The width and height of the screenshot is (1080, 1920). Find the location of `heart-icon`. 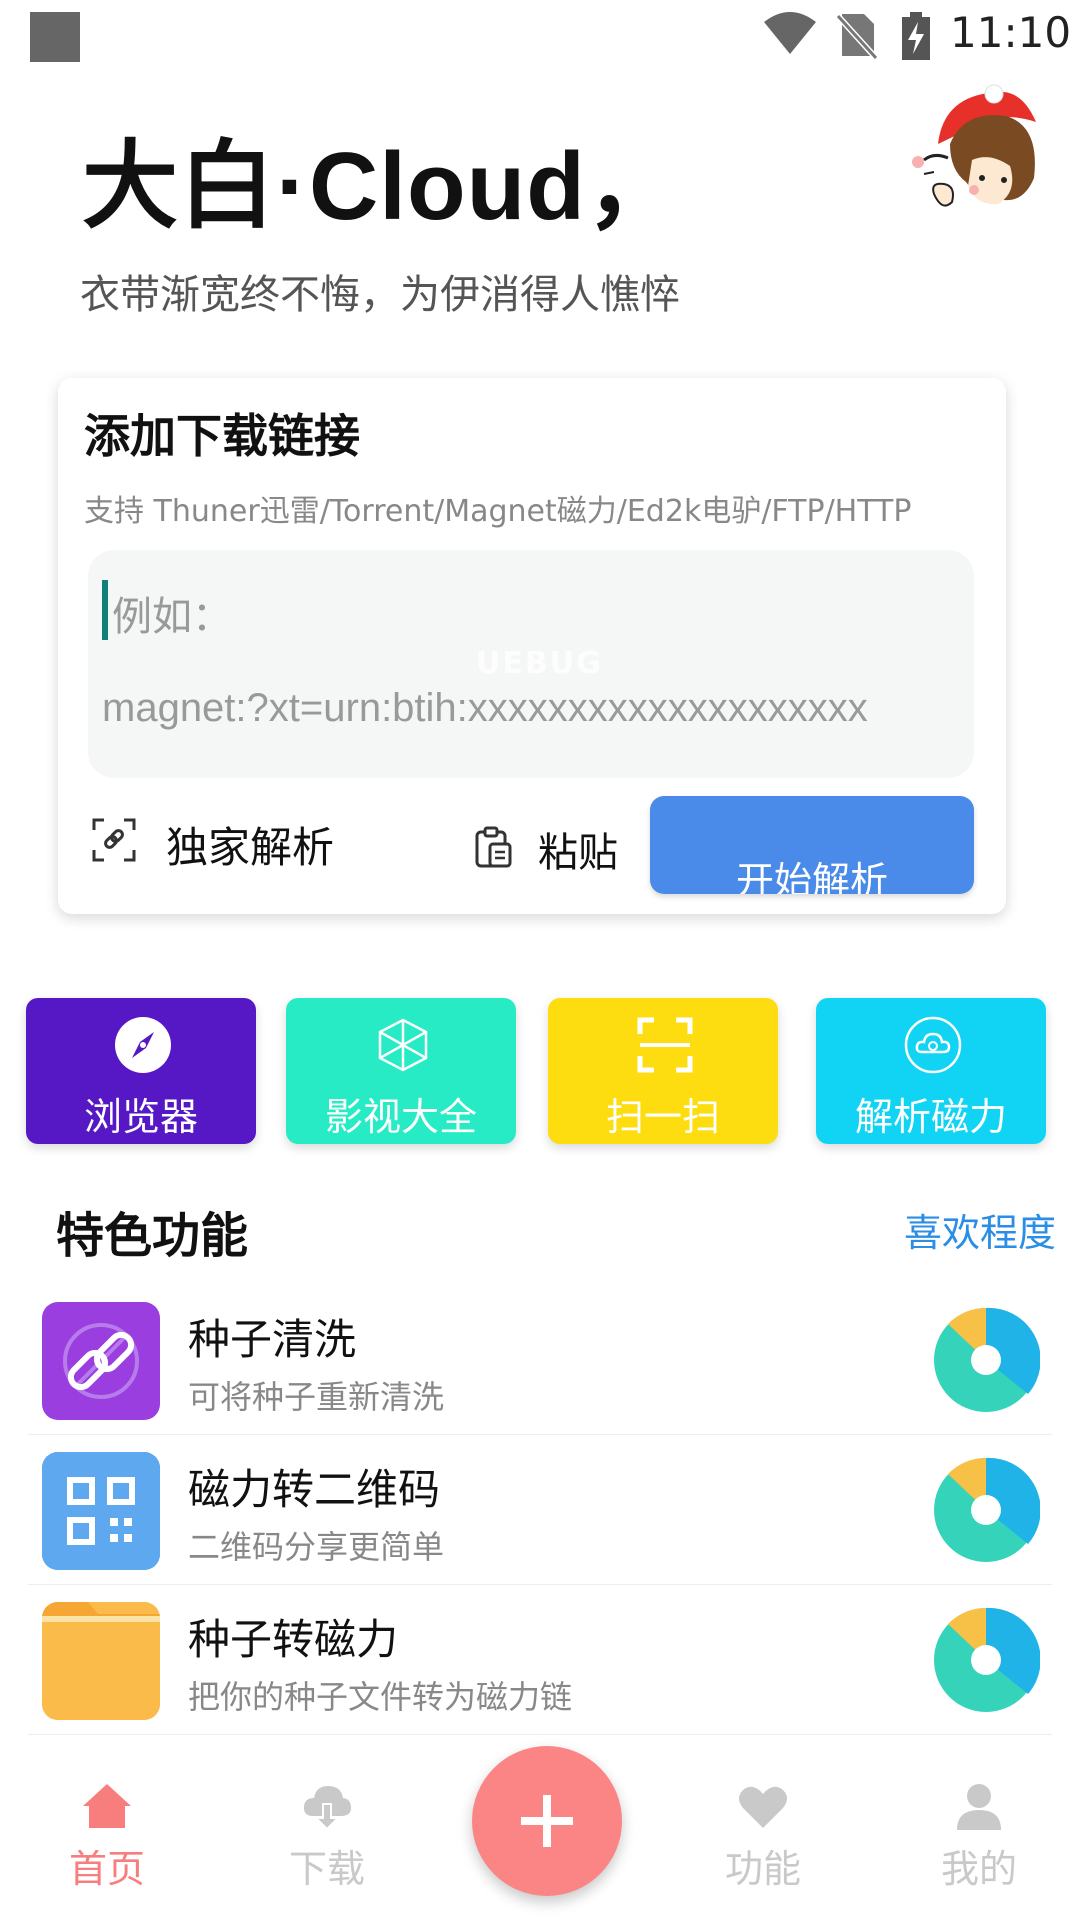

heart-icon is located at coordinates (763, 1807).